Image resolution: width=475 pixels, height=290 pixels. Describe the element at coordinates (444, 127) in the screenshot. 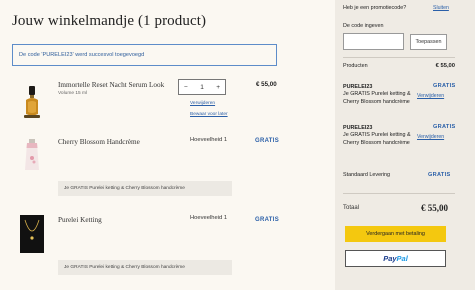

I see `promo-value-2: GRATIS` at that location.